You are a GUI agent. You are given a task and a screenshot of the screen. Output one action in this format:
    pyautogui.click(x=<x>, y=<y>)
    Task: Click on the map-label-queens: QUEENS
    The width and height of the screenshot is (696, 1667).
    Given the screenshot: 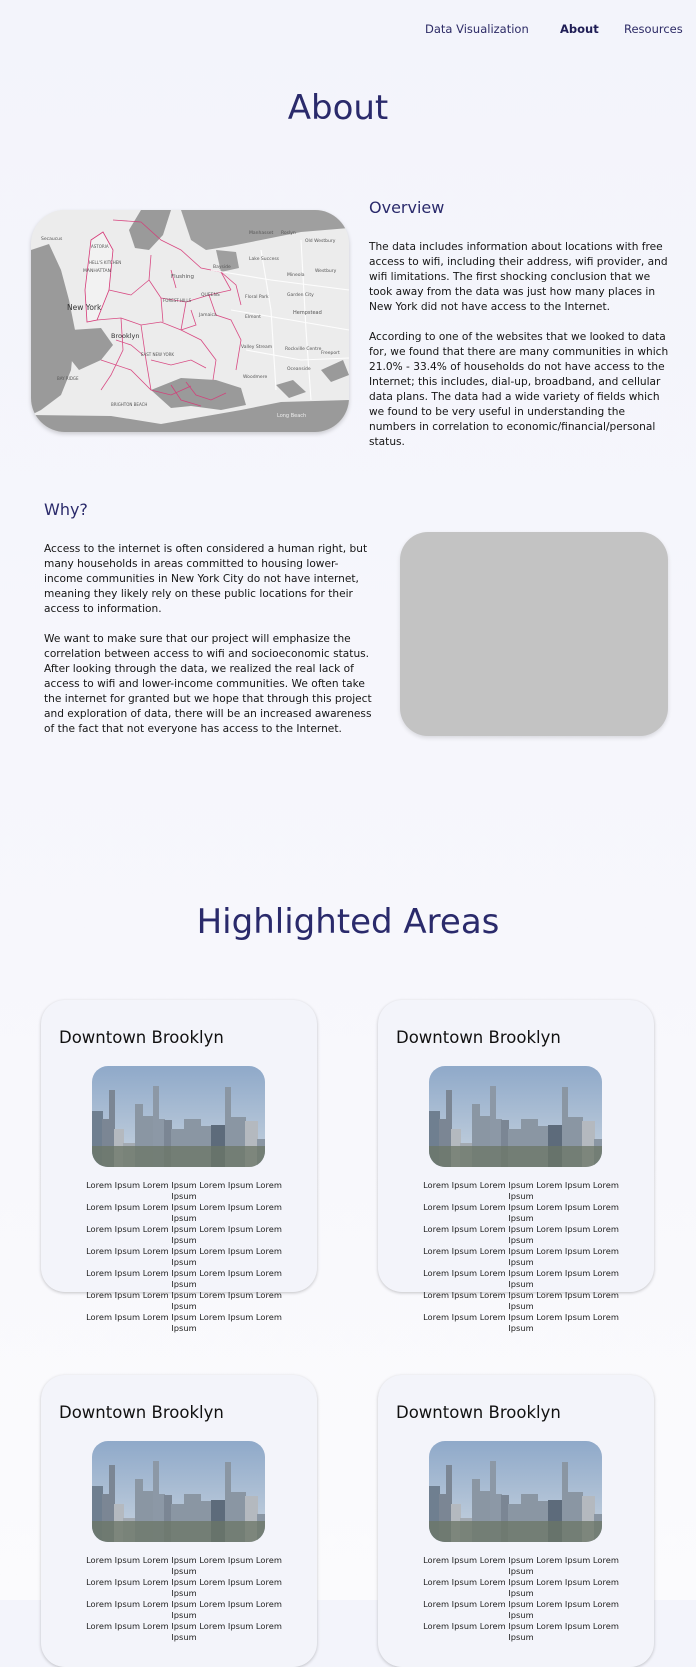 What is the action you would take?
    pyautogui.click(x=210, y=295)
    